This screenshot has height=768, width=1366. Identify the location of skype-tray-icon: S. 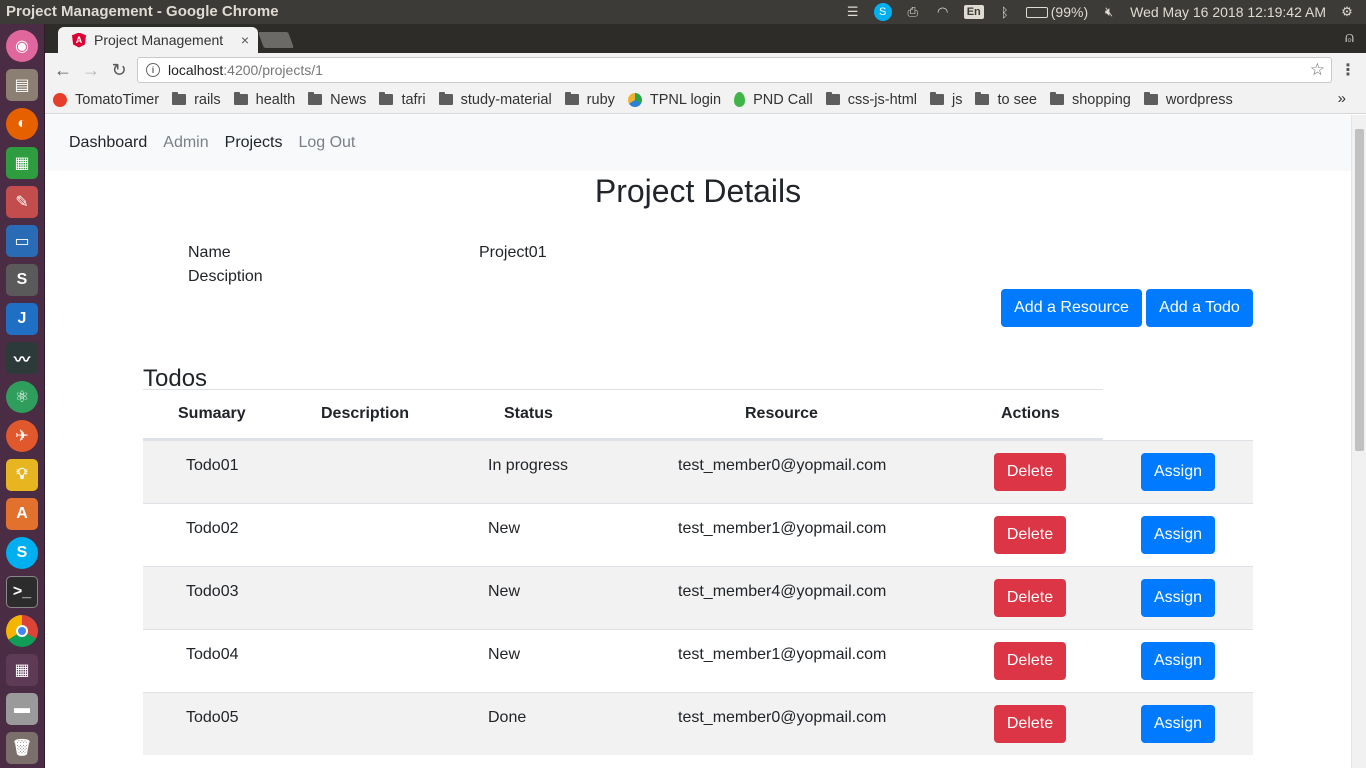
(882, 12).